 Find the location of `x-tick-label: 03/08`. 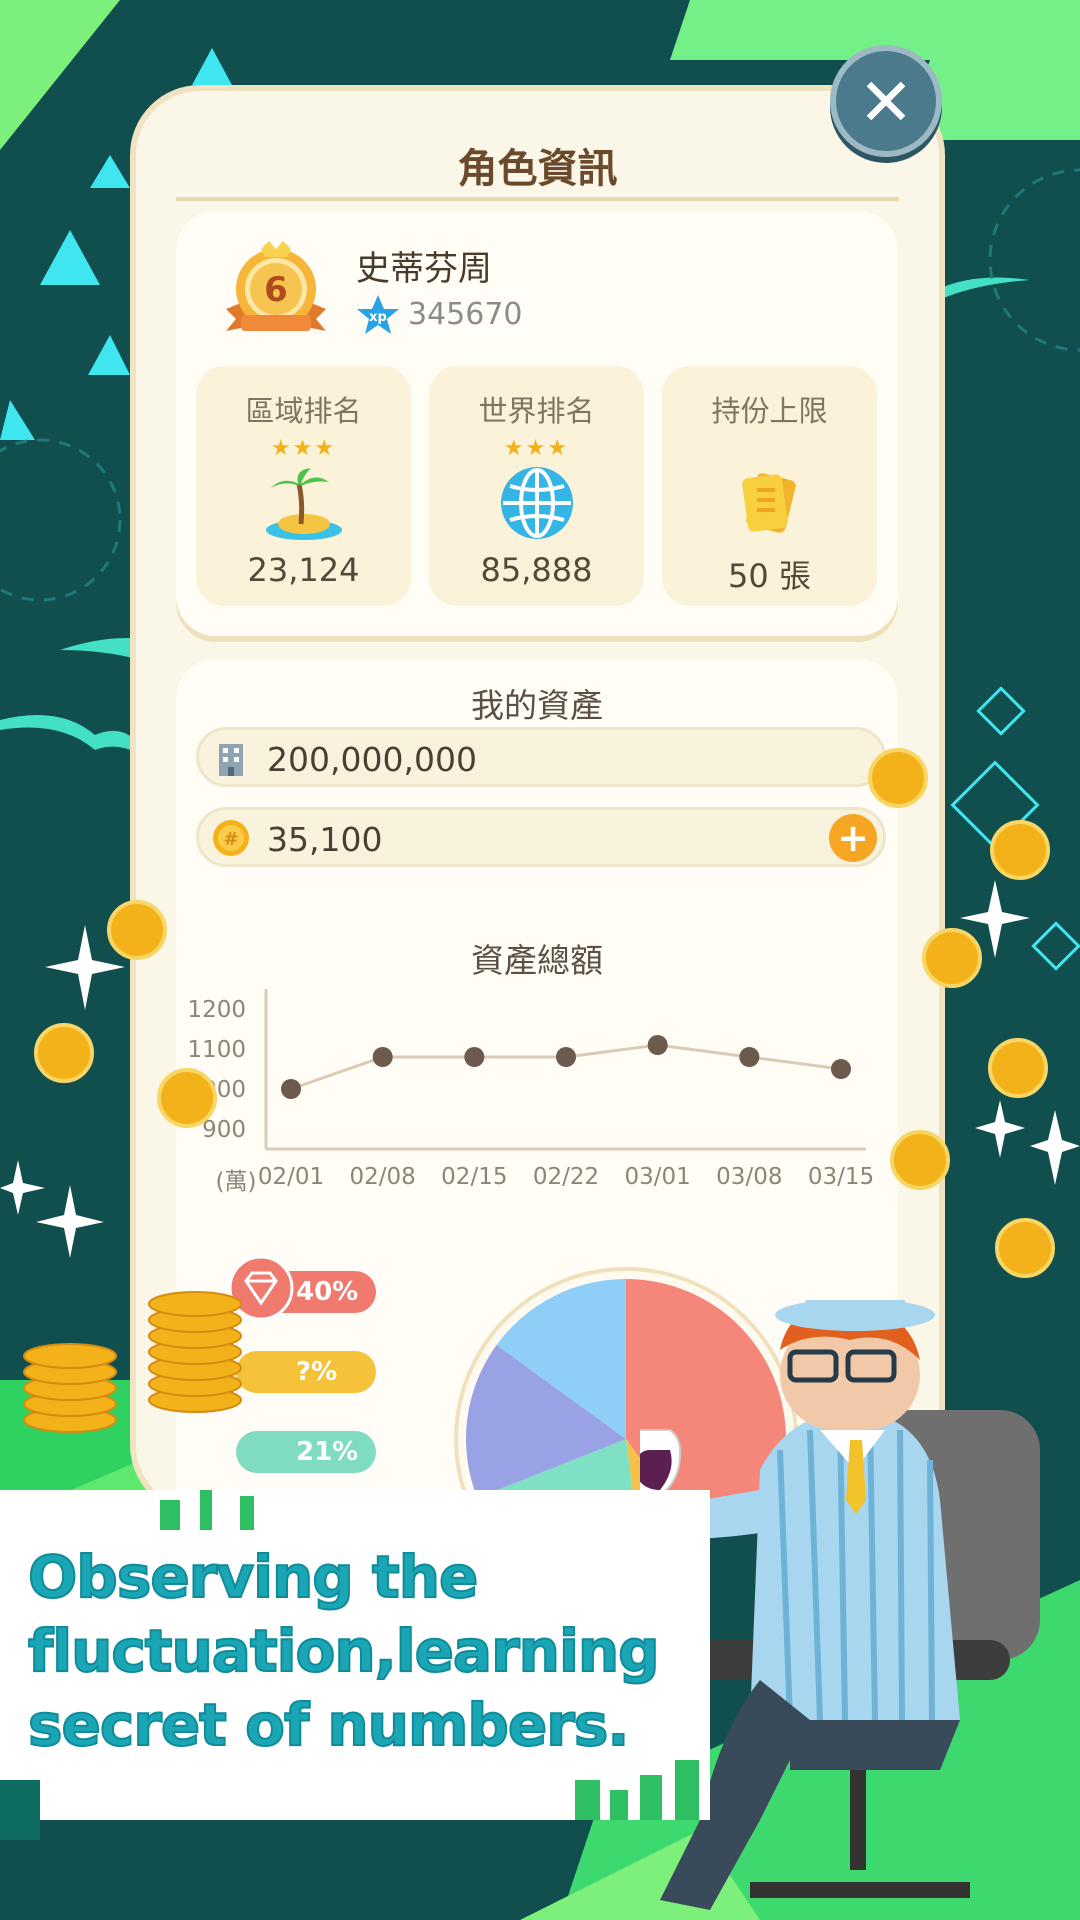

x-tick-label: 03/08 is located at coordinates (749, 1177).